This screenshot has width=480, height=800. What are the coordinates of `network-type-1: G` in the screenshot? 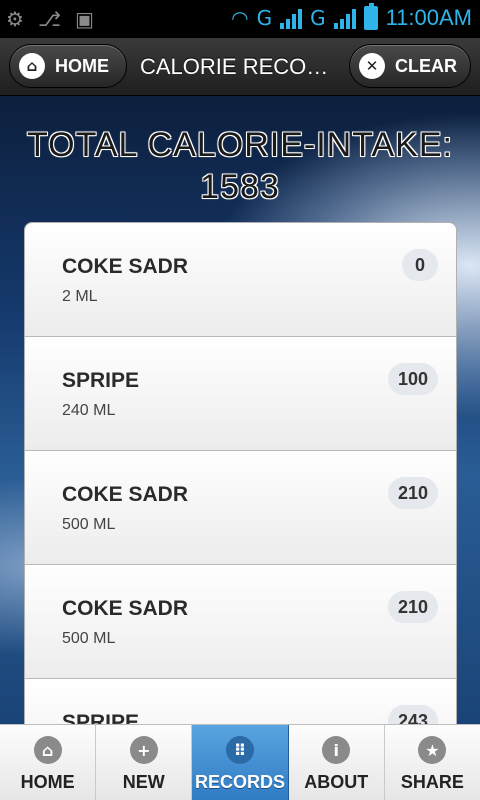 It's located at (264, 18).